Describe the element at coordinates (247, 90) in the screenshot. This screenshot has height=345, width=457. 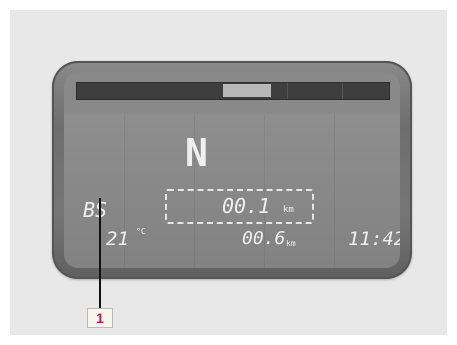
I see `status-bar-indicator` at that location.